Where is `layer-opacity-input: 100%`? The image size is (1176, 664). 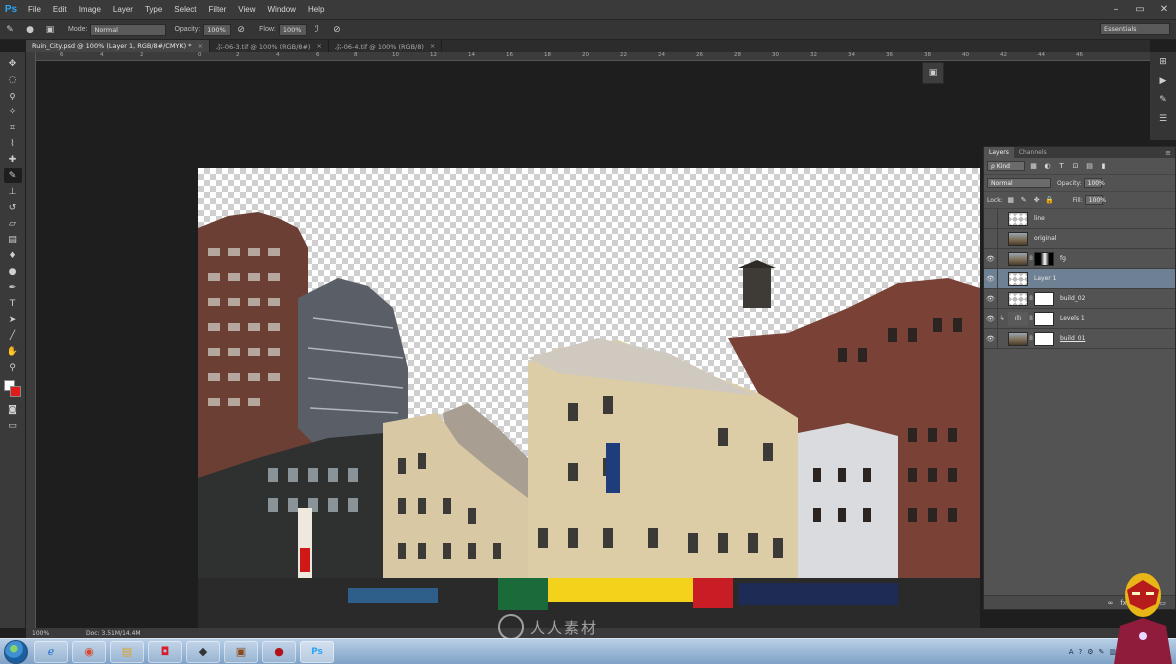
layer-opacity-input: 100% is located at coordinates (1094, 183).